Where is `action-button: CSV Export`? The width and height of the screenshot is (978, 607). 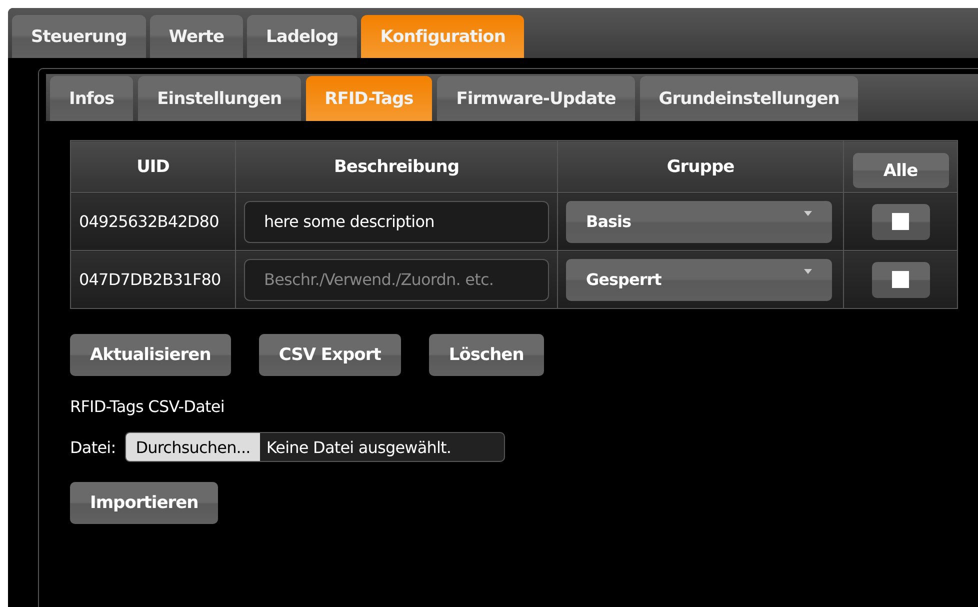 action-button: CSV Export is located at coordinates (329, 355).